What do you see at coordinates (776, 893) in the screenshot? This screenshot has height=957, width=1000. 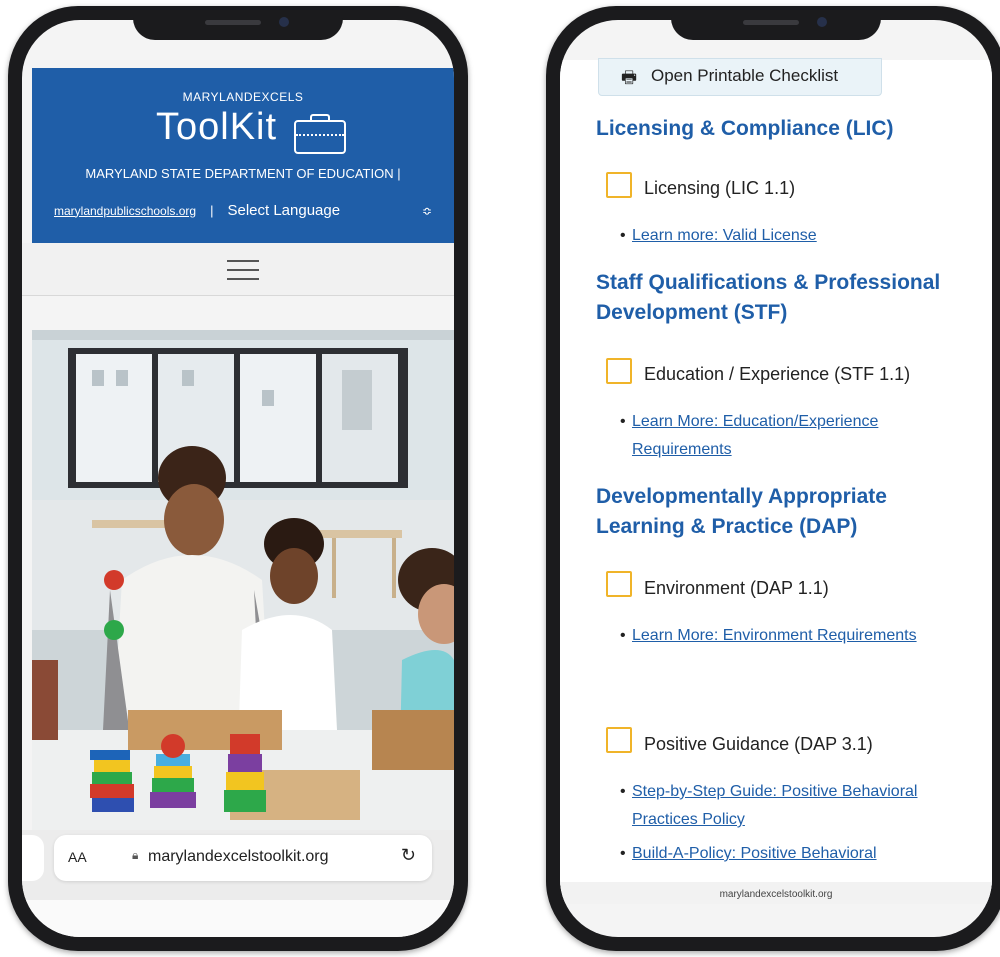 I see `footer-url: marylandexcelstoolkit.org` at bounding box center [776, 893].